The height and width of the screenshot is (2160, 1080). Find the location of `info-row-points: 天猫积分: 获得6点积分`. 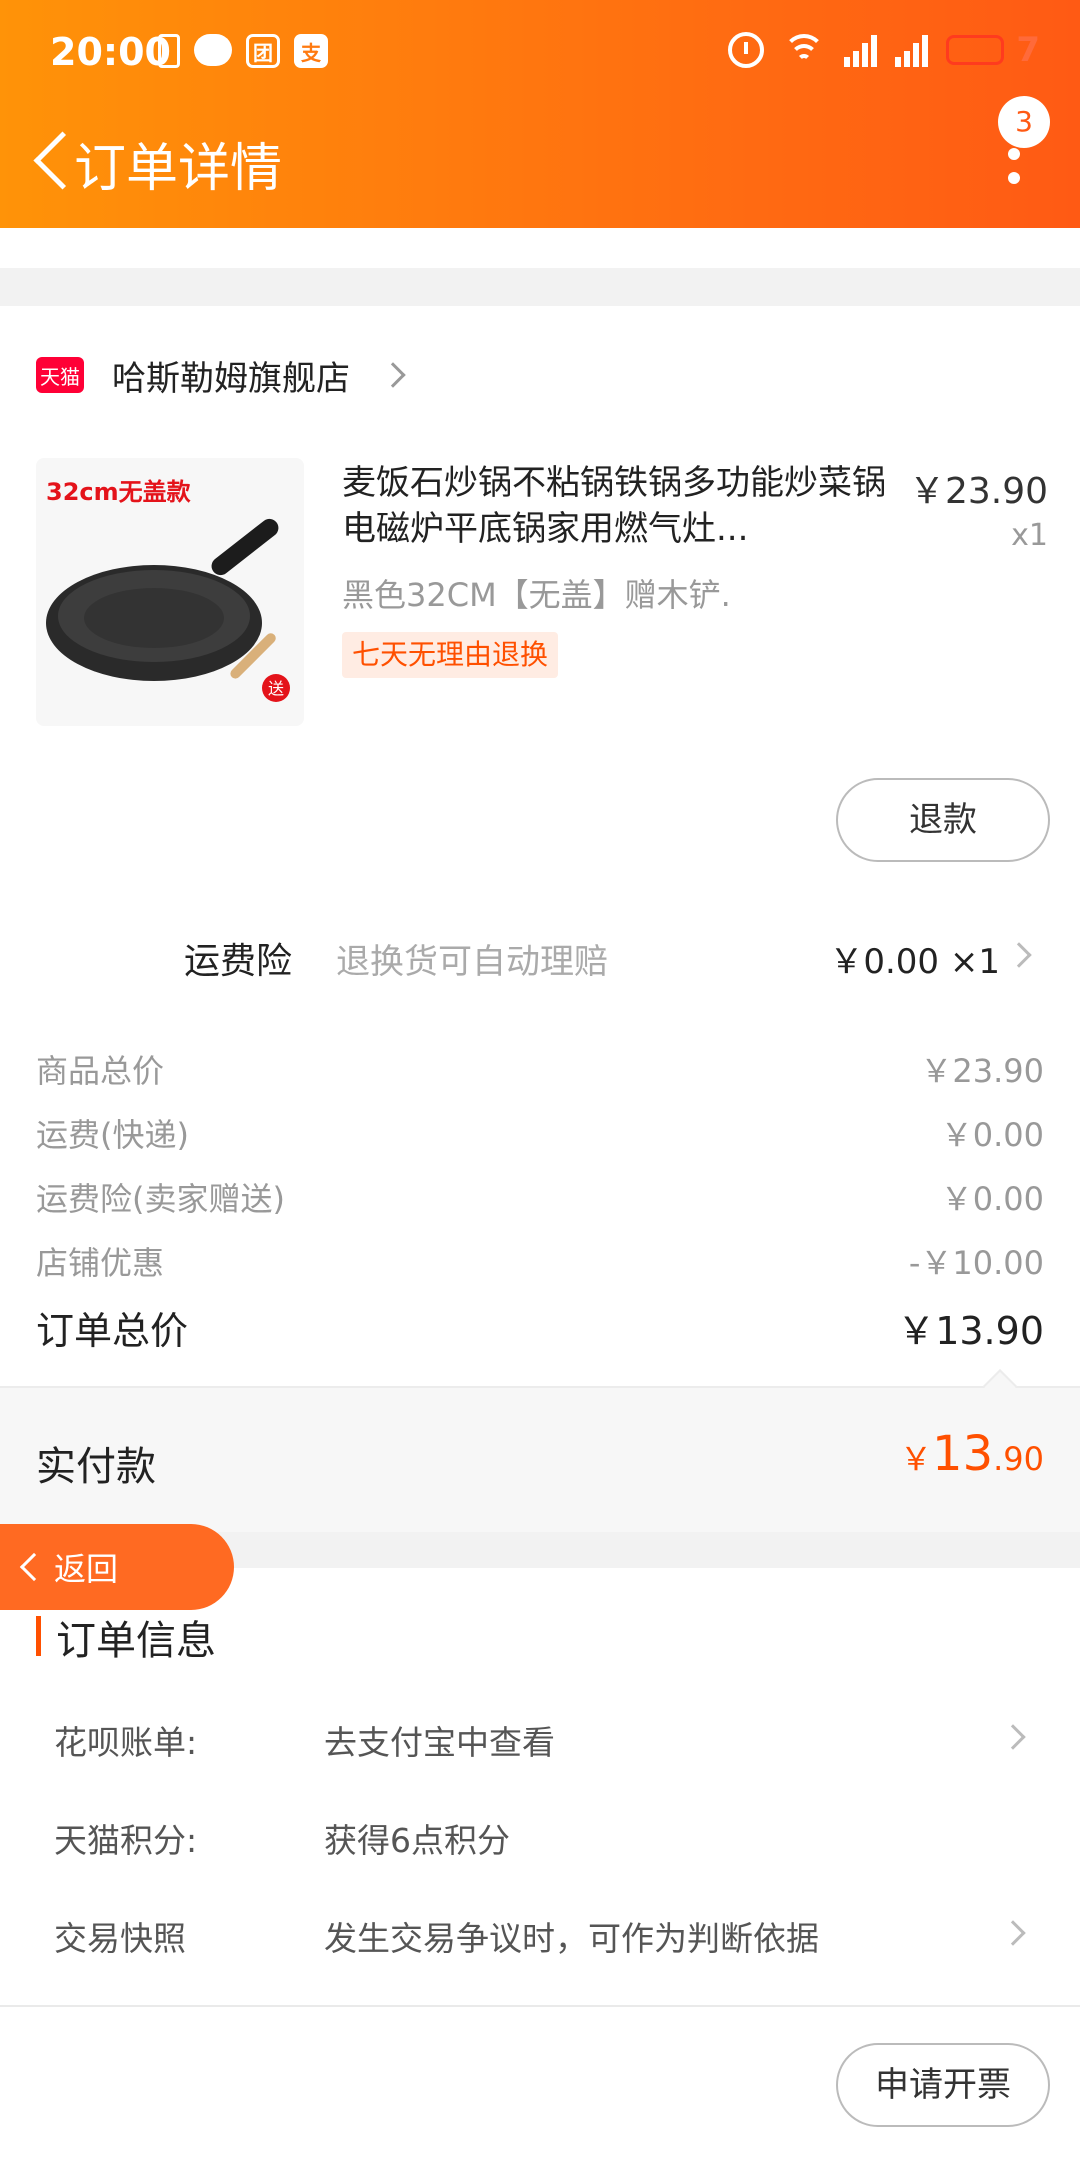

info-row-points: 天猫积分: 获得6点积分 is located at coordinates (549, 1842).